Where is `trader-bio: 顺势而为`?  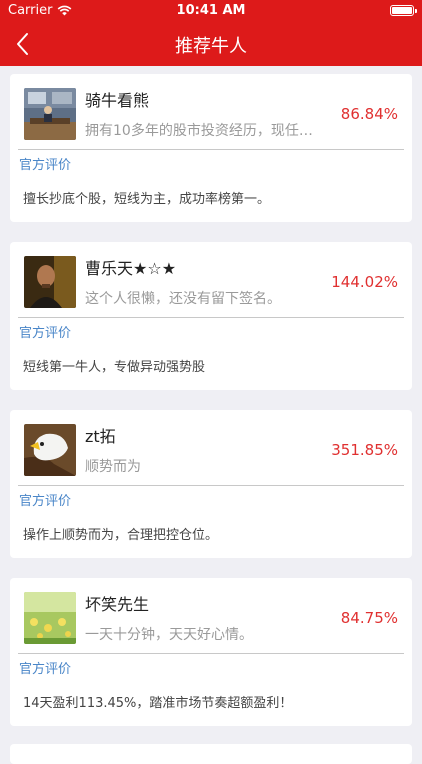
trader-bio: 顺势而为 is located at coordinates (113, 467).